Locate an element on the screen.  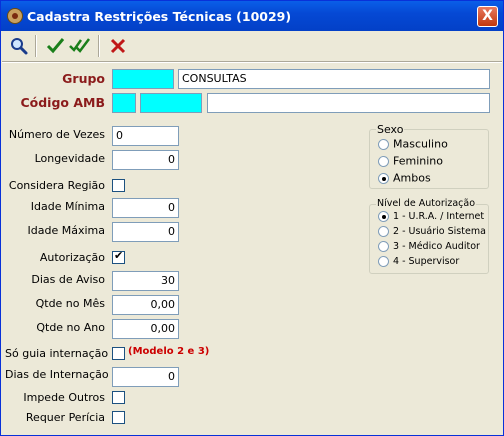
check-icon is located at coordinates (55, 46).